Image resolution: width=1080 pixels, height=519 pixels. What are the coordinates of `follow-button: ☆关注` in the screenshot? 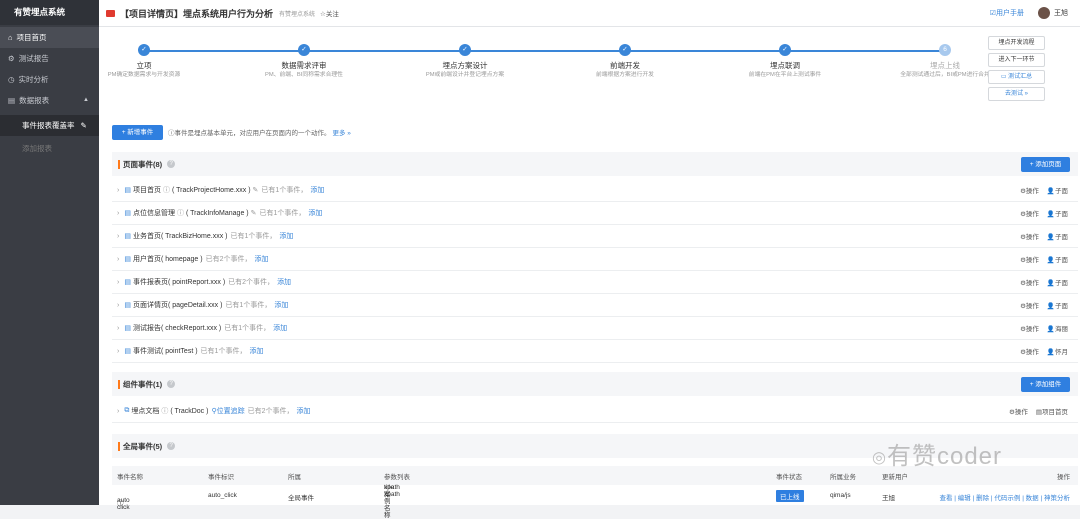 It's located at (329, 13).